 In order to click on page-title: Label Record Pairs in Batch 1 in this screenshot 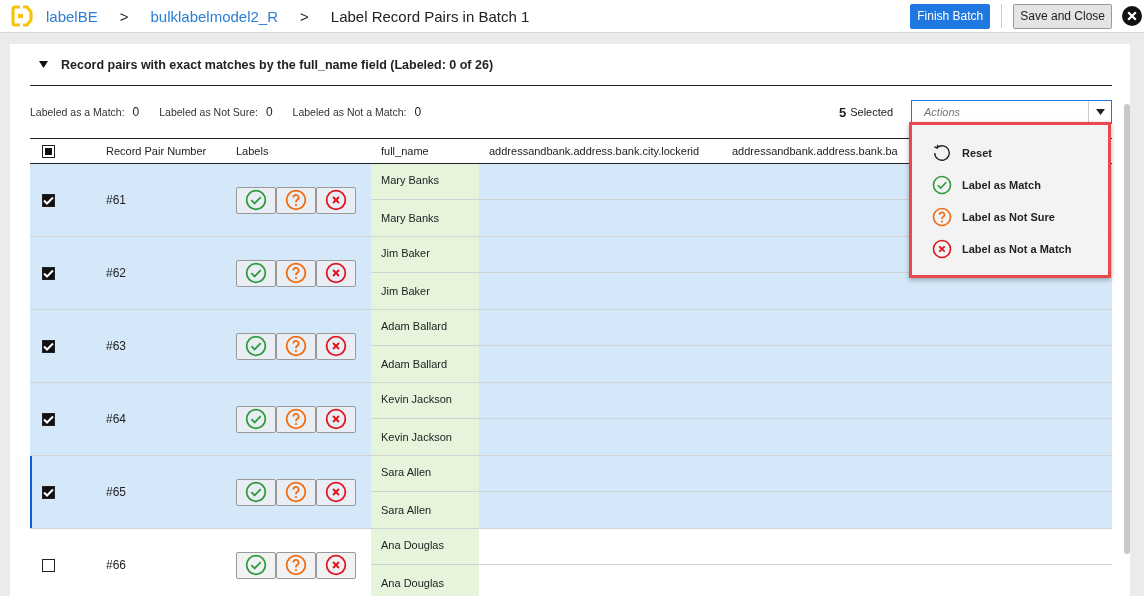, I will do `click(430, 16)`.